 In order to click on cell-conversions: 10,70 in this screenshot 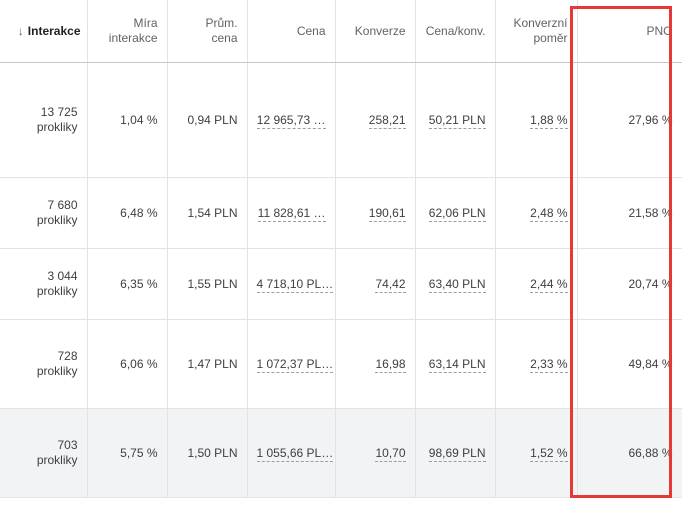, I will do `click(375, 453)`.